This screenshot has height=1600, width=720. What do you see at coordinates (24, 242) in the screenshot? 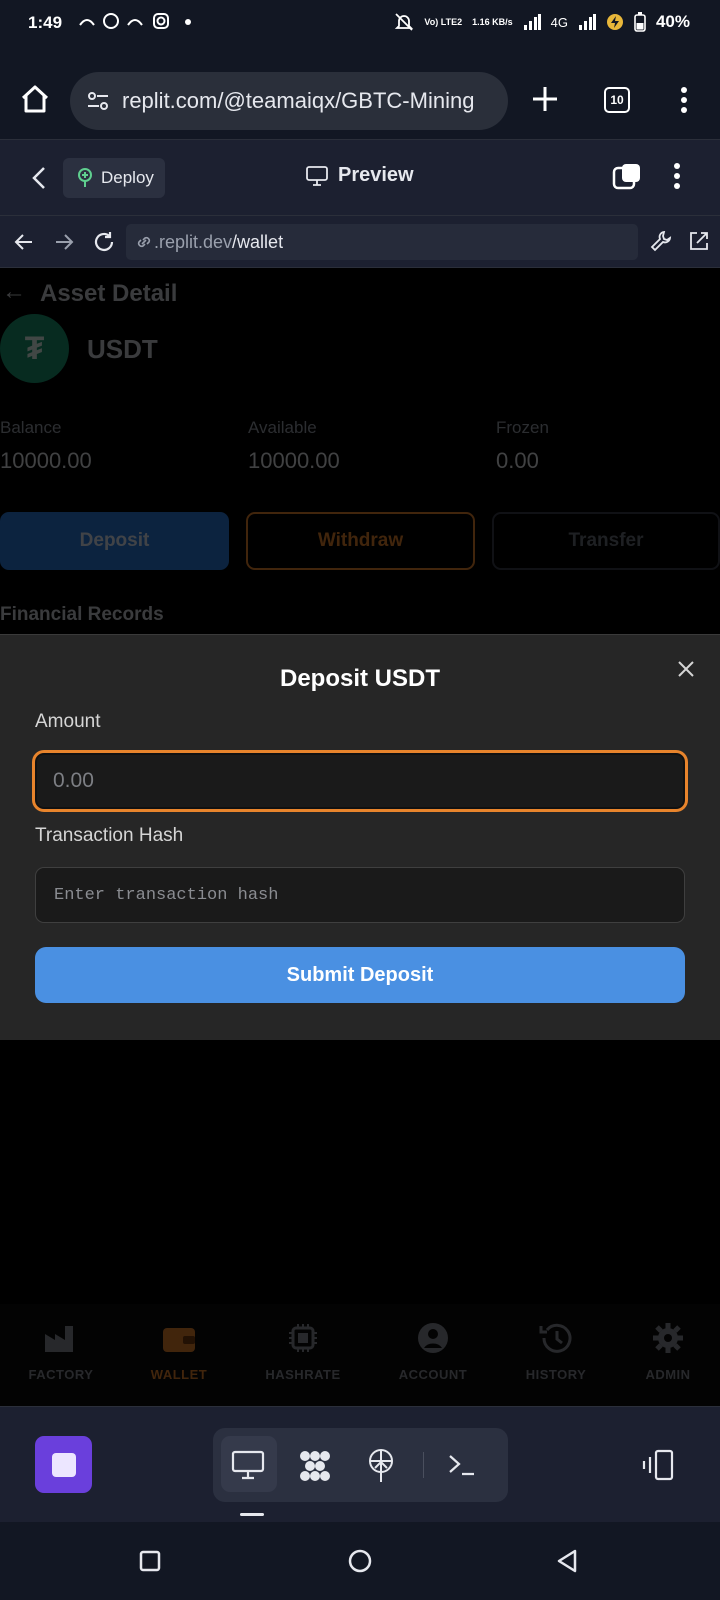
I see `preview-back-icon` at bounding box center [24, 242].